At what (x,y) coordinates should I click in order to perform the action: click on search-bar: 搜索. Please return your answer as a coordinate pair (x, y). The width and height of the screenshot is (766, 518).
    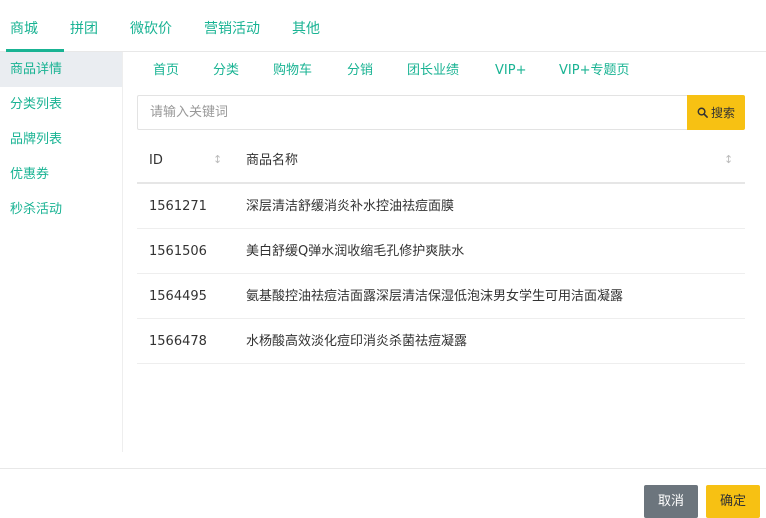
    Looking at the image, I should click on (441, 112).